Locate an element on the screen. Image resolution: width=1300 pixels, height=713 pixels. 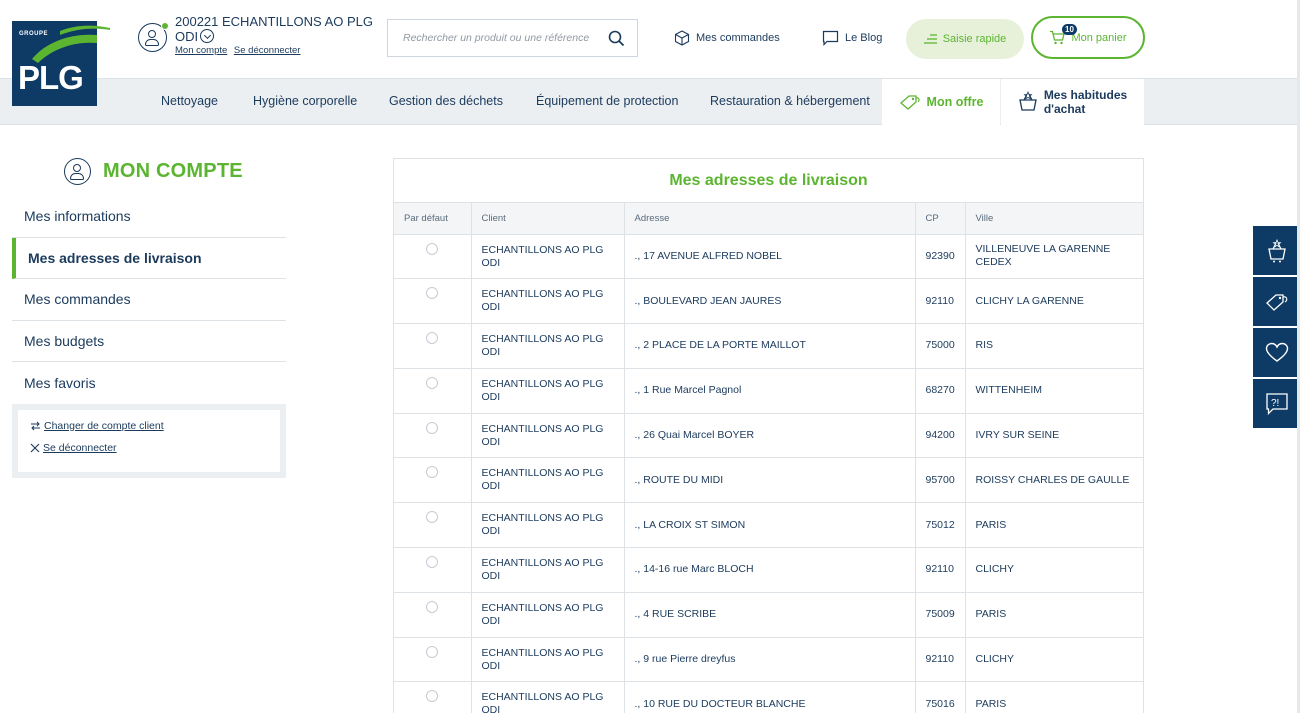
cell-address: ., ROUTE DU MIDI is located at coordinates (770, 480).